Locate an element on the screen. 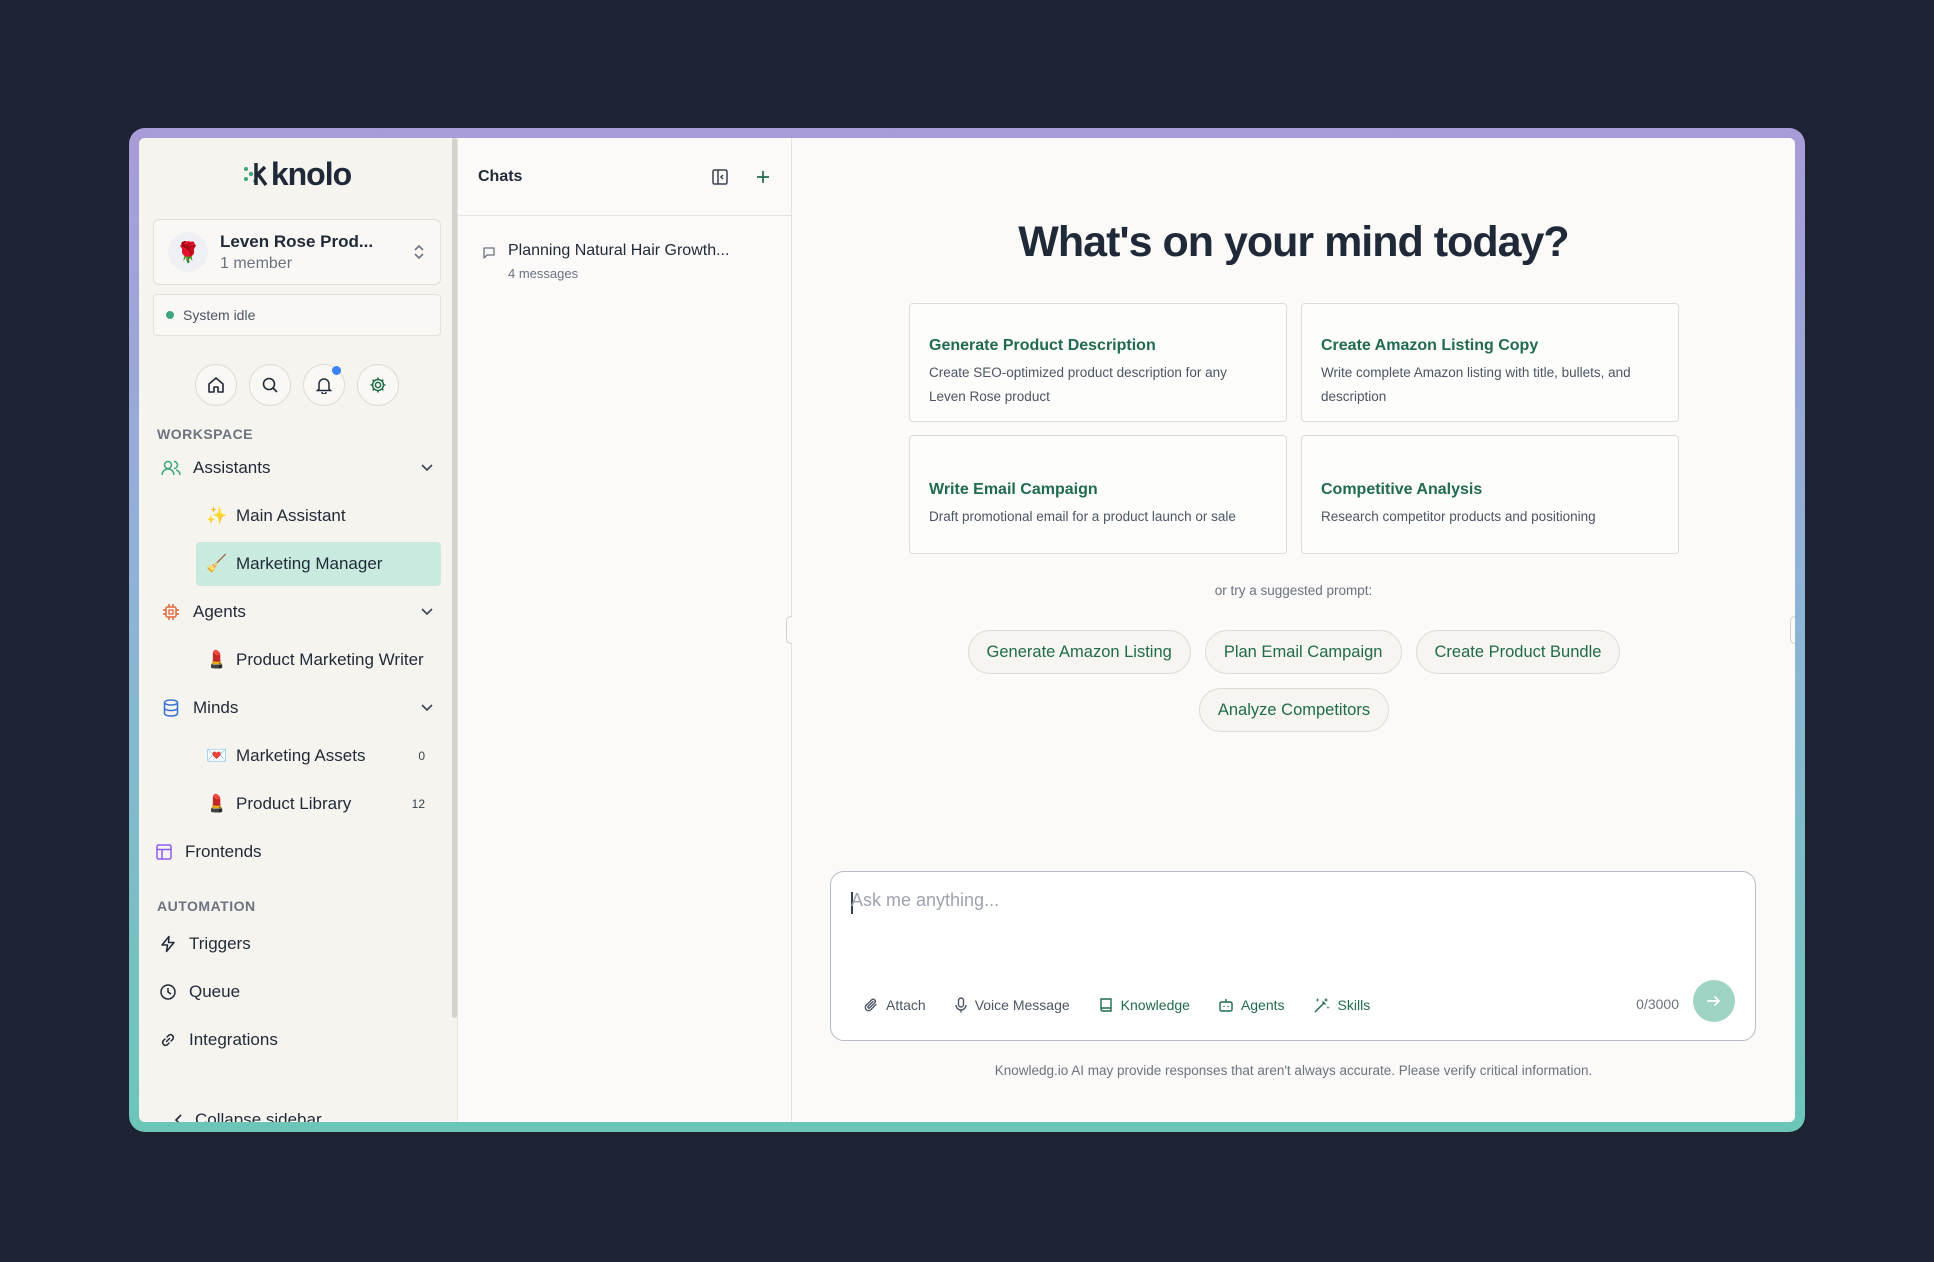 This screenshot has height=1262, width=1934. nav-minds-label: Minds is located at coordinates (216, 707).